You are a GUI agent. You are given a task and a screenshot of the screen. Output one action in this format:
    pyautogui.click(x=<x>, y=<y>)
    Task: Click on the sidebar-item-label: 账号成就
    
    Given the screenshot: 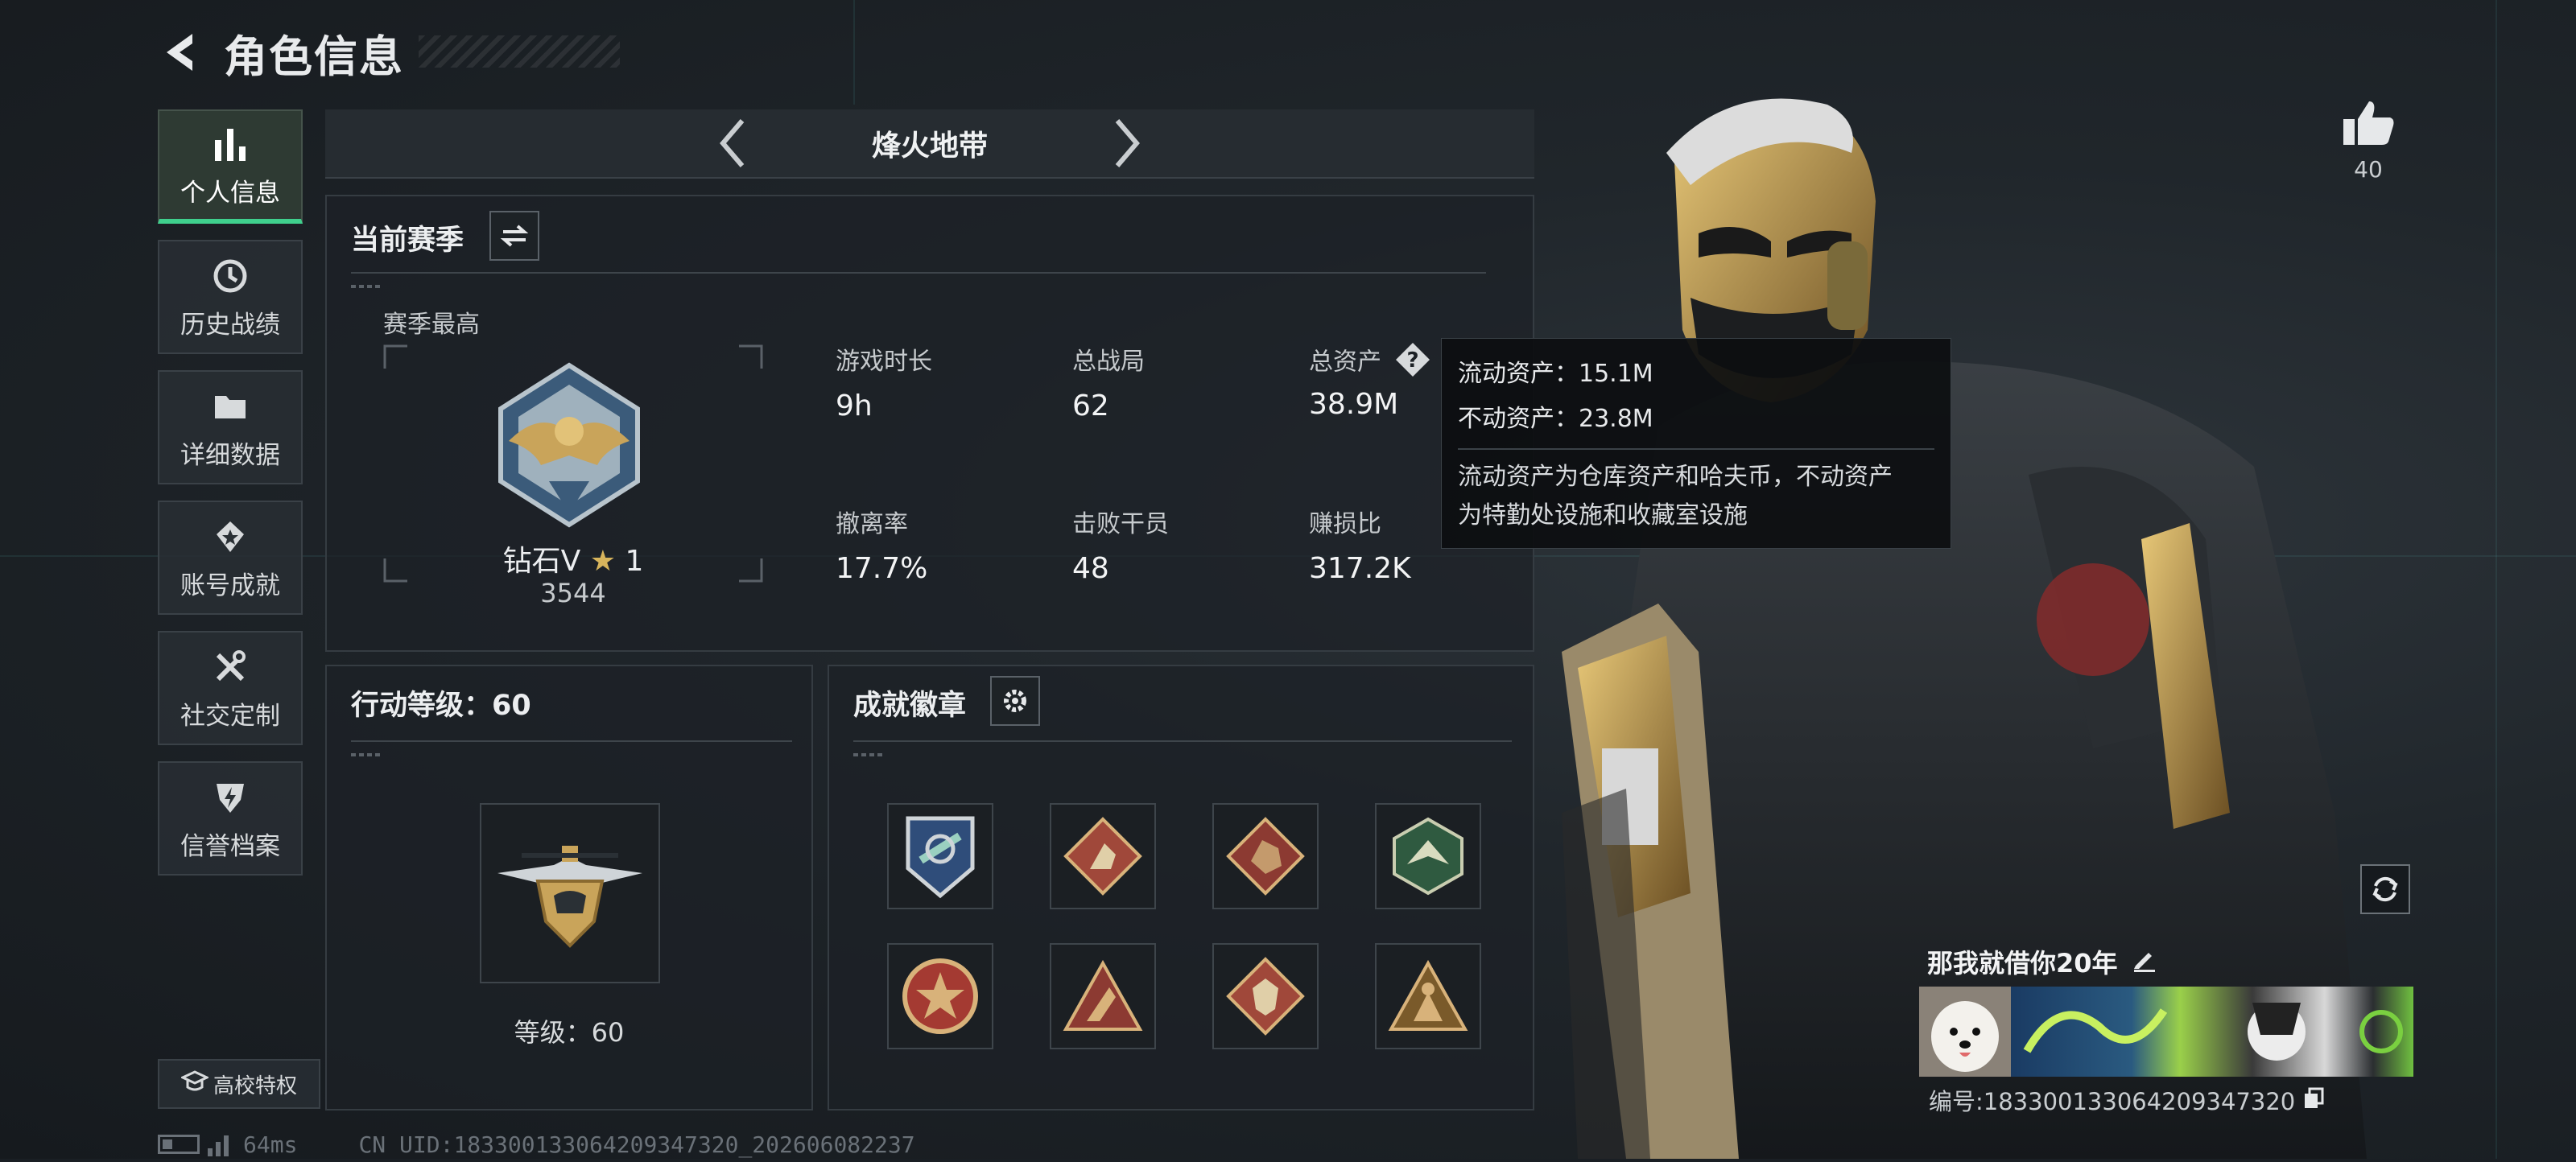 What is the action you would take?
    pyautogui.click(x=230, y=585)
    